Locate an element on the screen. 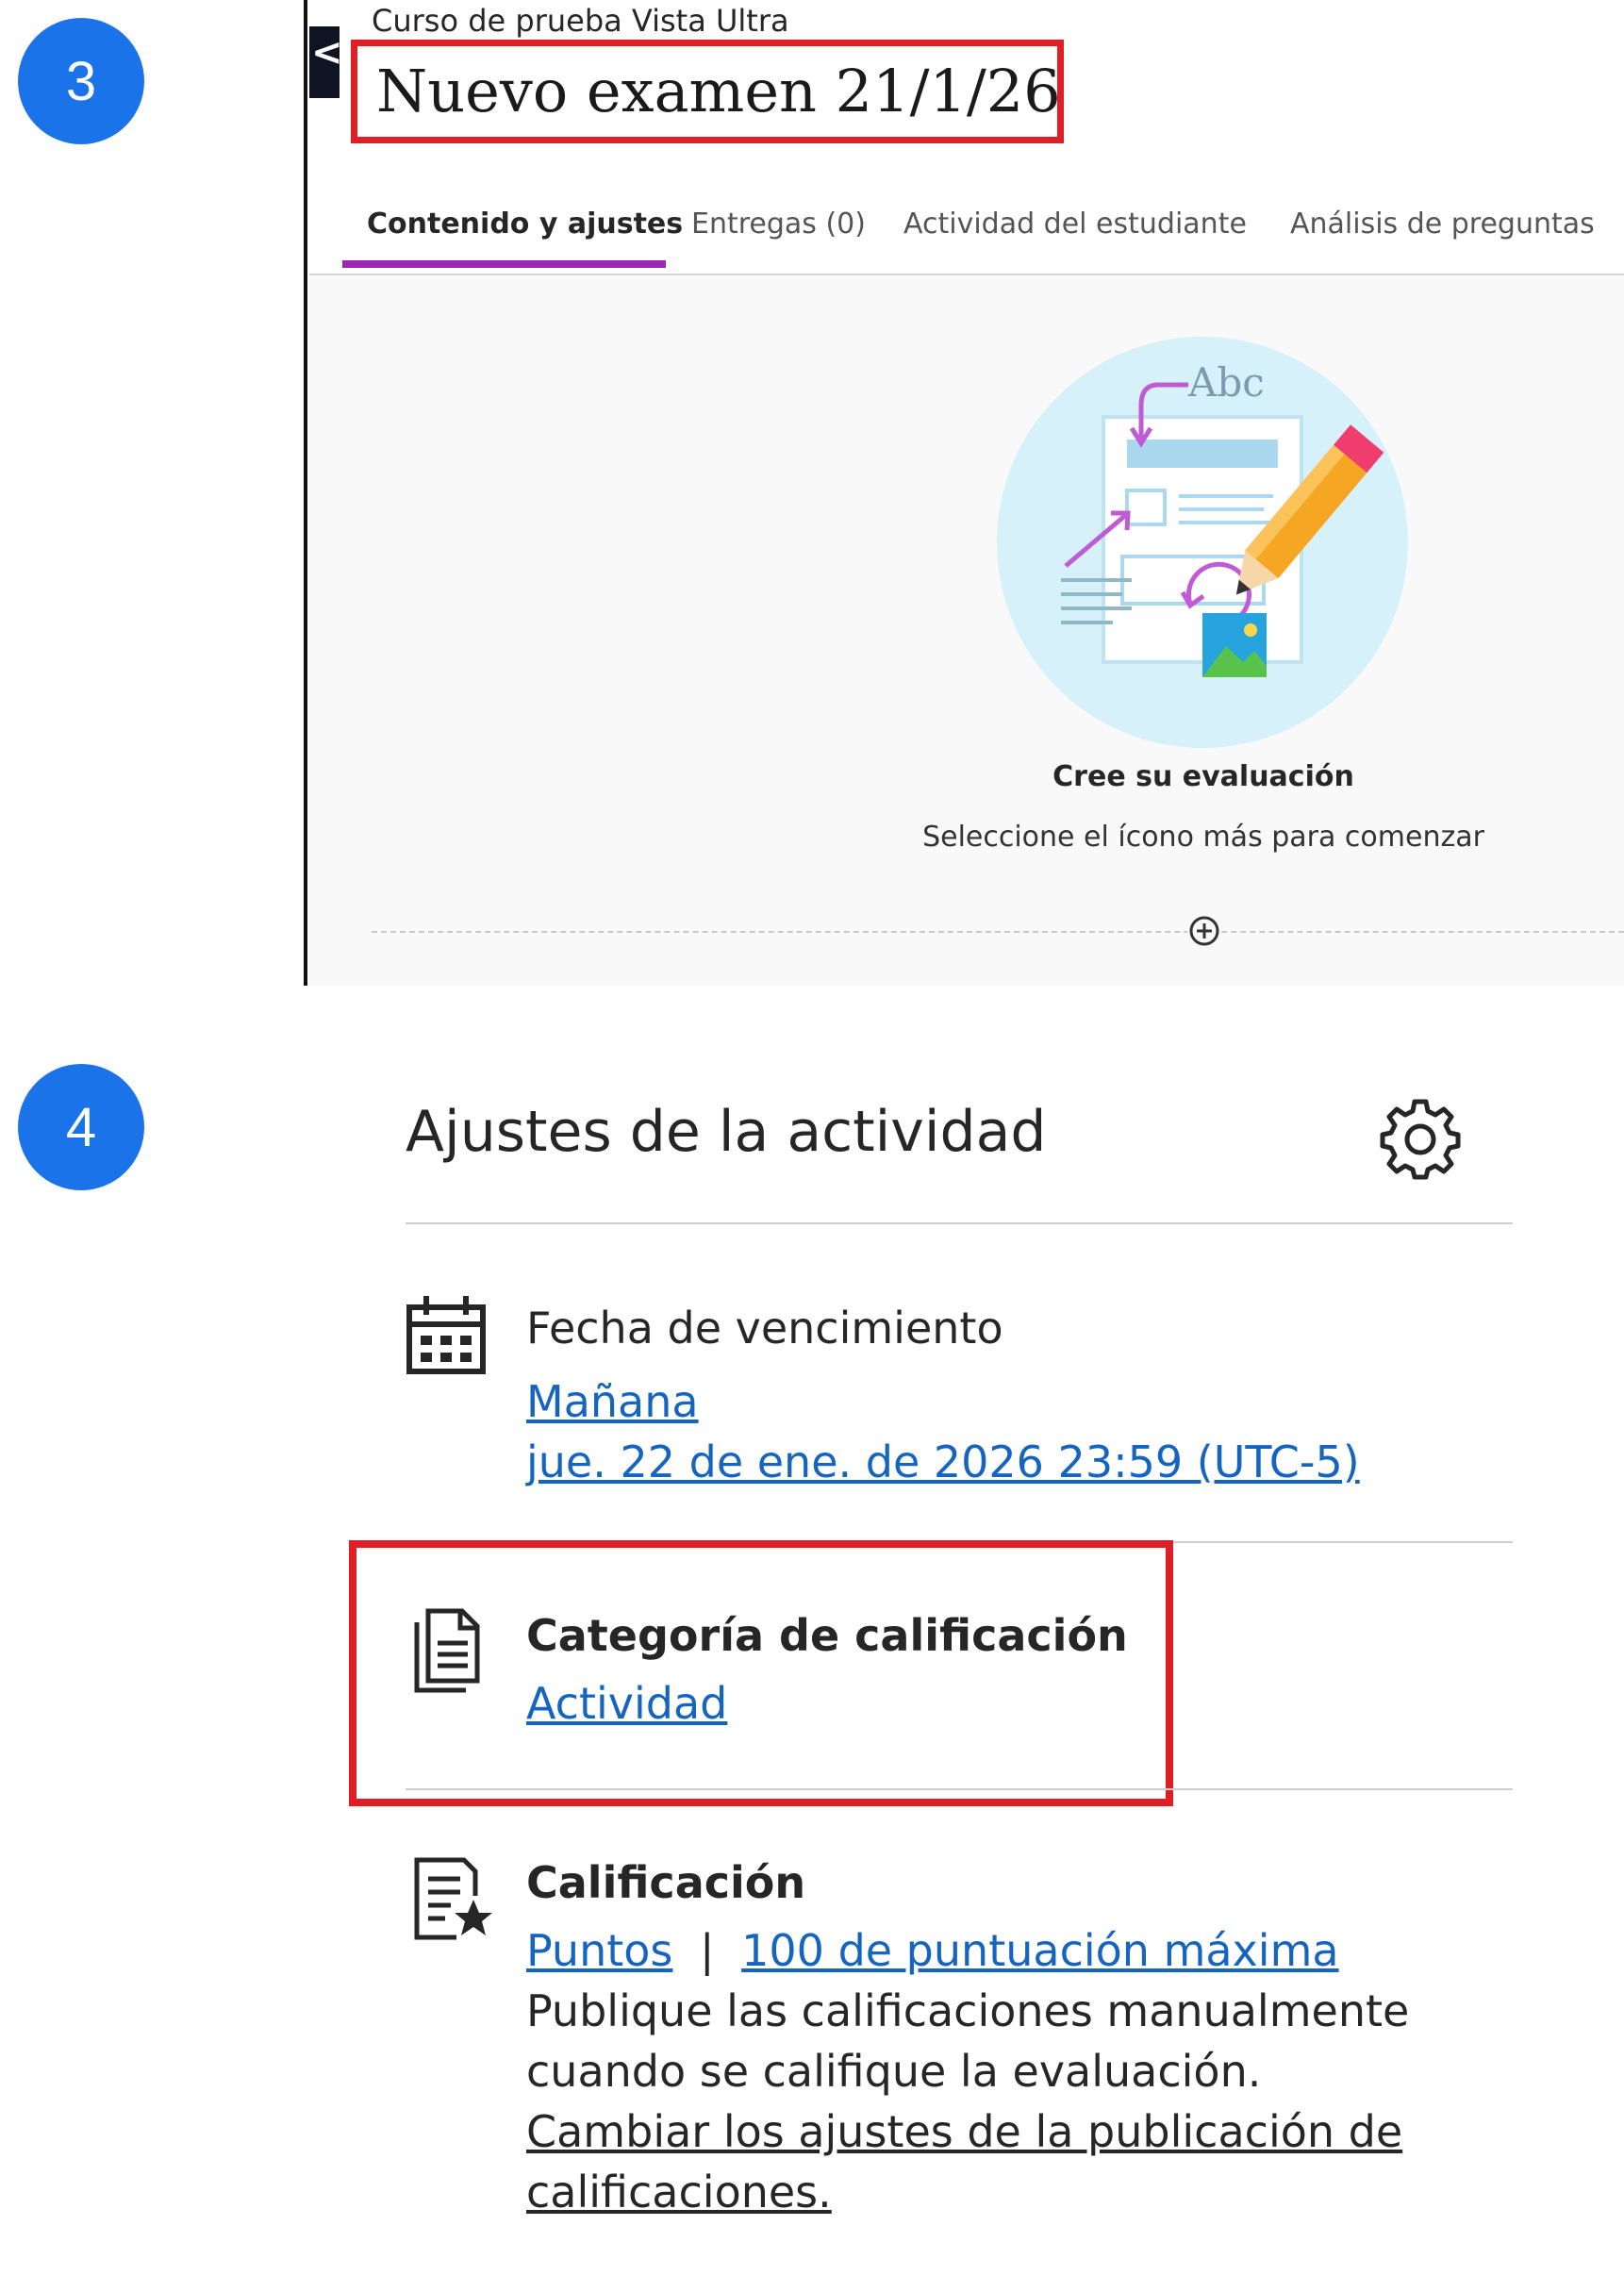 The height and width of the screenshot is (2275, 1624). document-icon is located at coordinates (447, 1650).